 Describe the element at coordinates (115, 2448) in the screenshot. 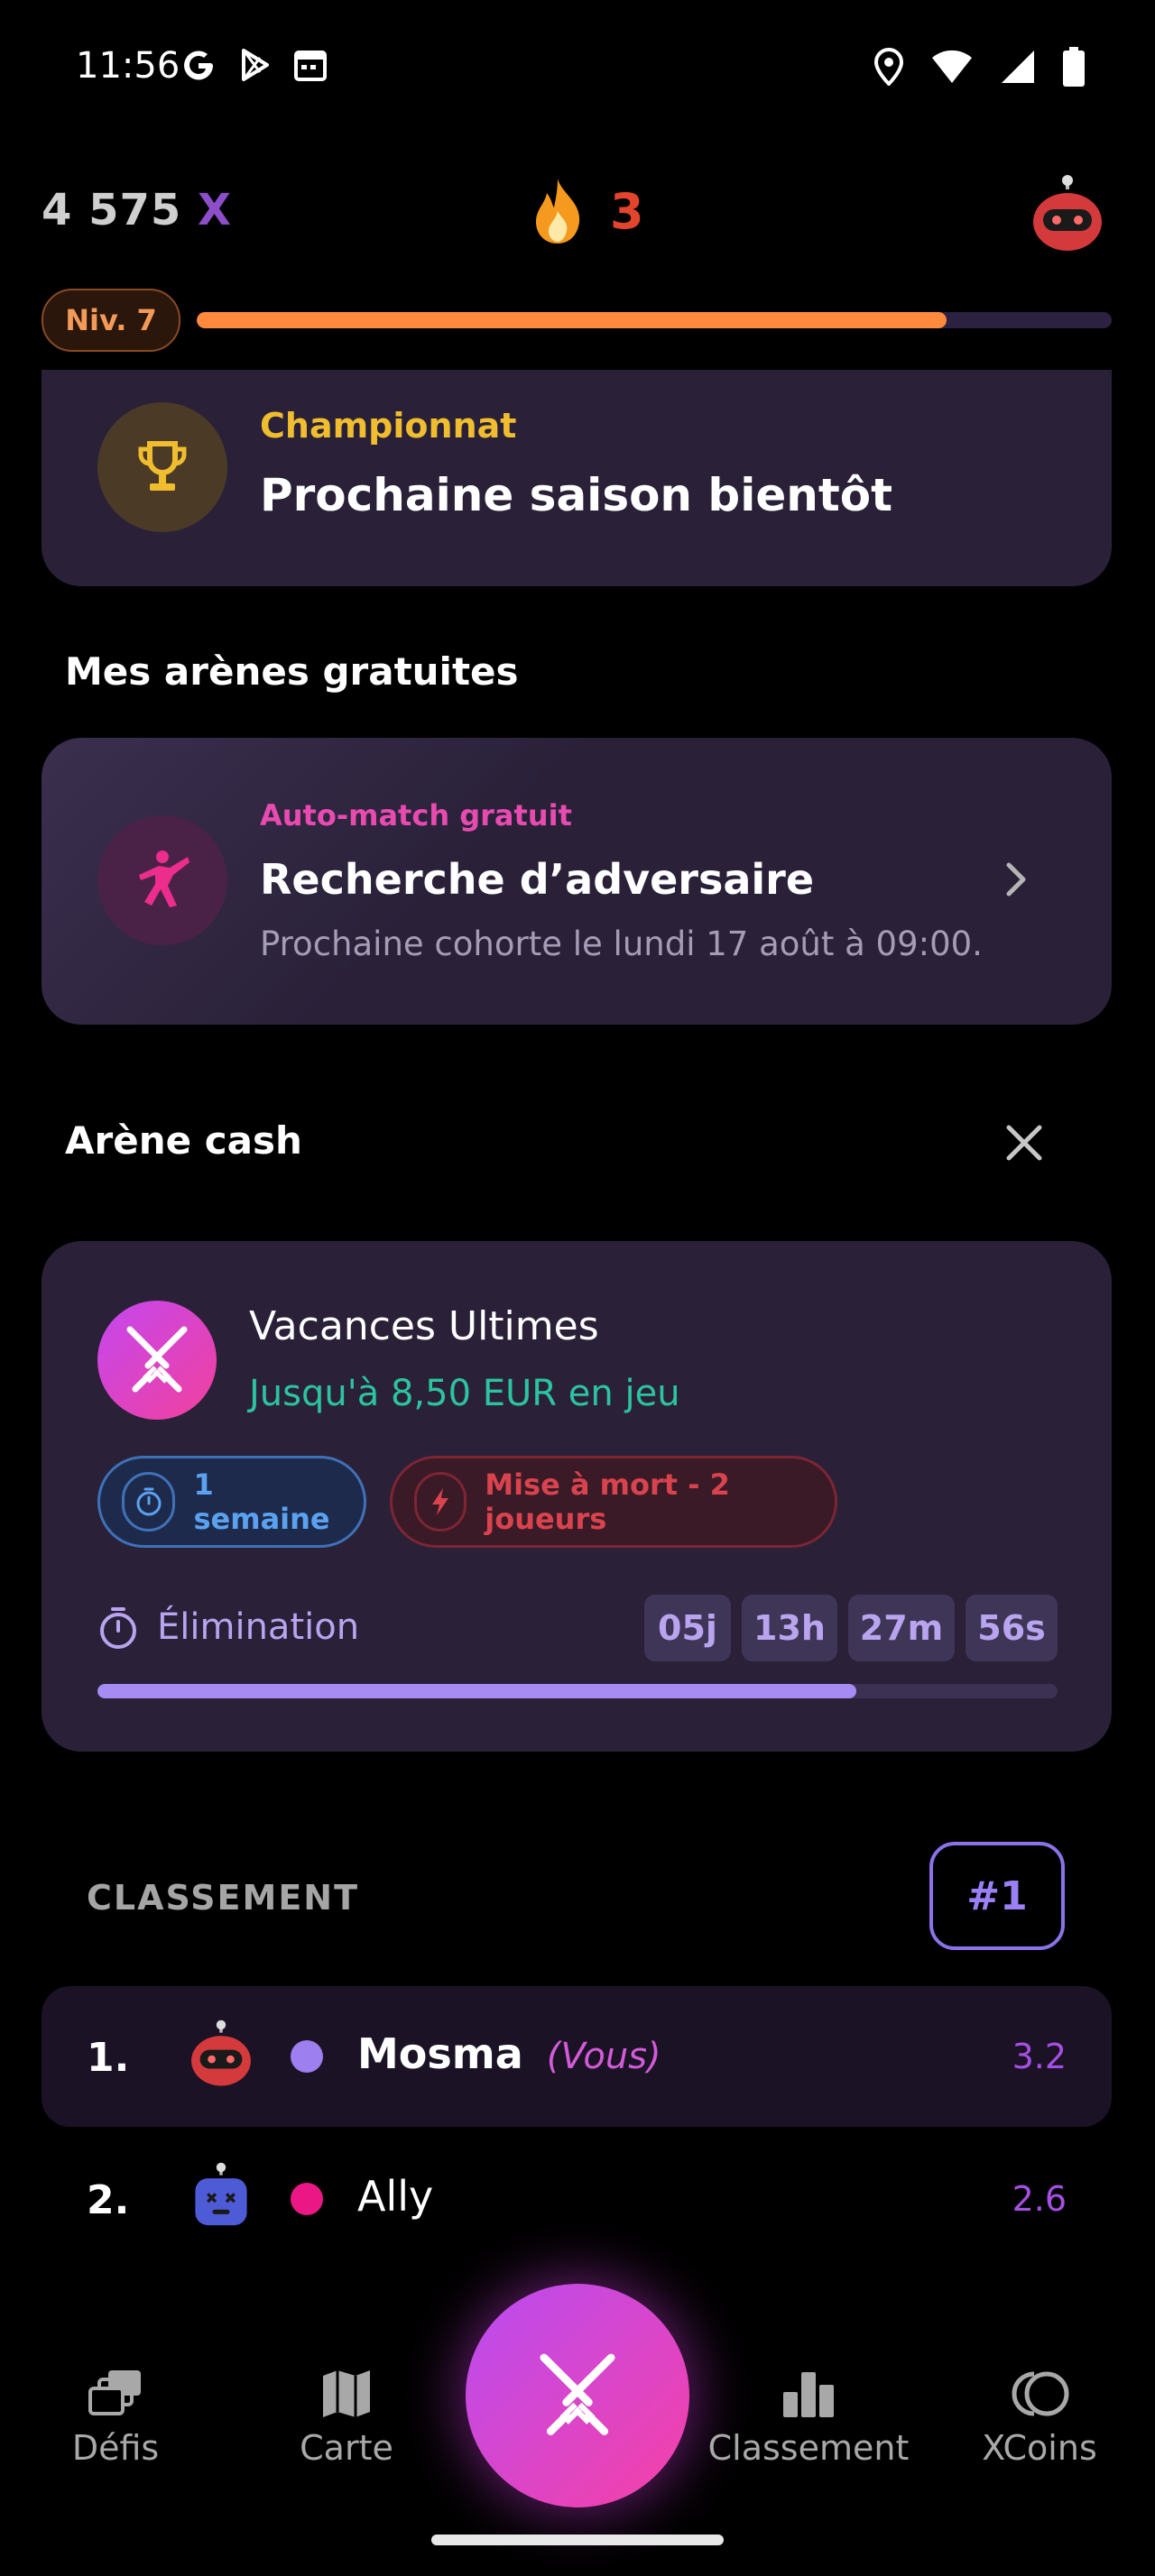

I see `nav-label: Défis` at that location.